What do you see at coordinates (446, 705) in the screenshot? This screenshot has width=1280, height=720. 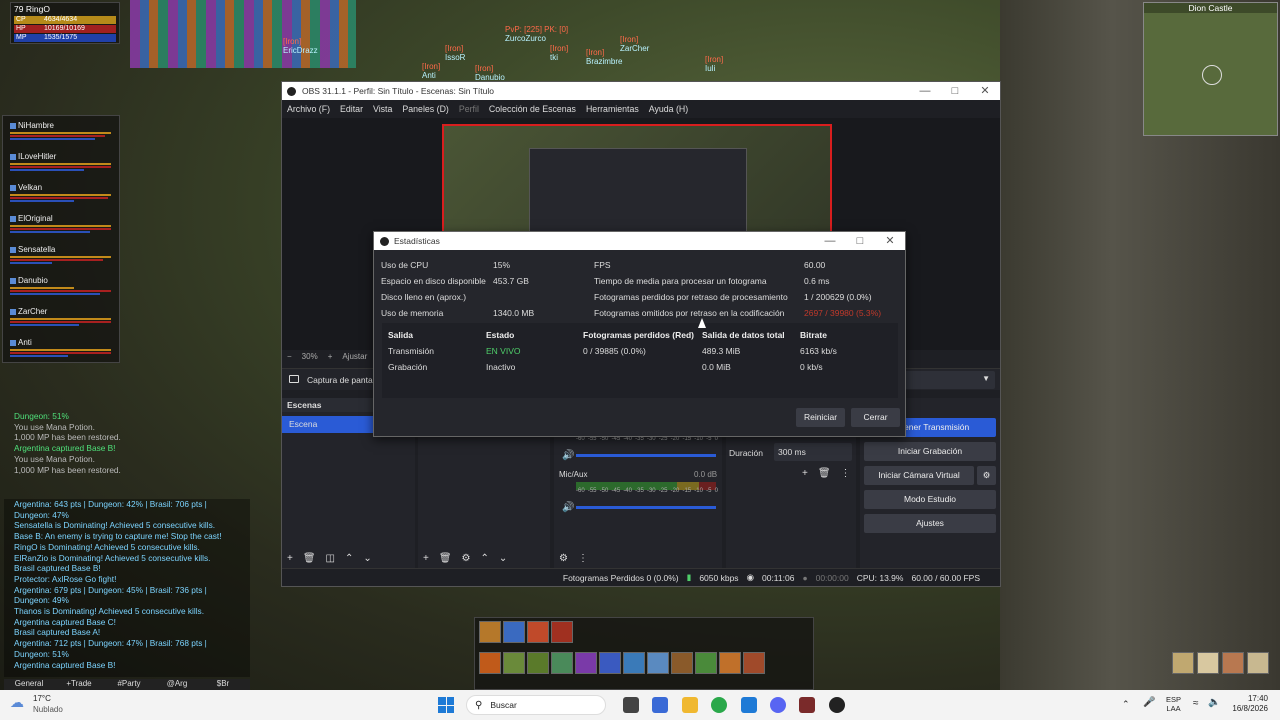 I see `windows-start-icon` at bounding box center [446, 705].